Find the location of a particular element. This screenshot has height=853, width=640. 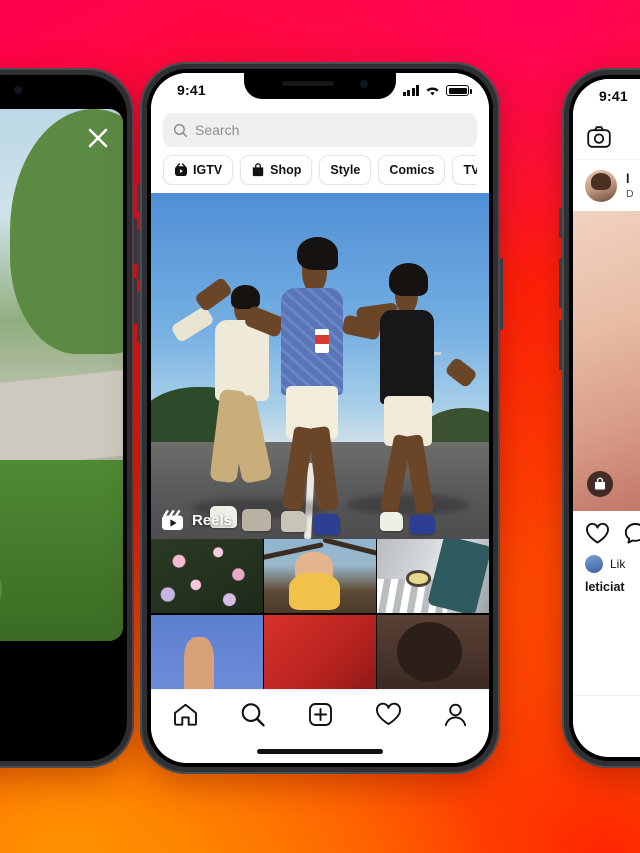

avatar is located at coordinates (601, 185).